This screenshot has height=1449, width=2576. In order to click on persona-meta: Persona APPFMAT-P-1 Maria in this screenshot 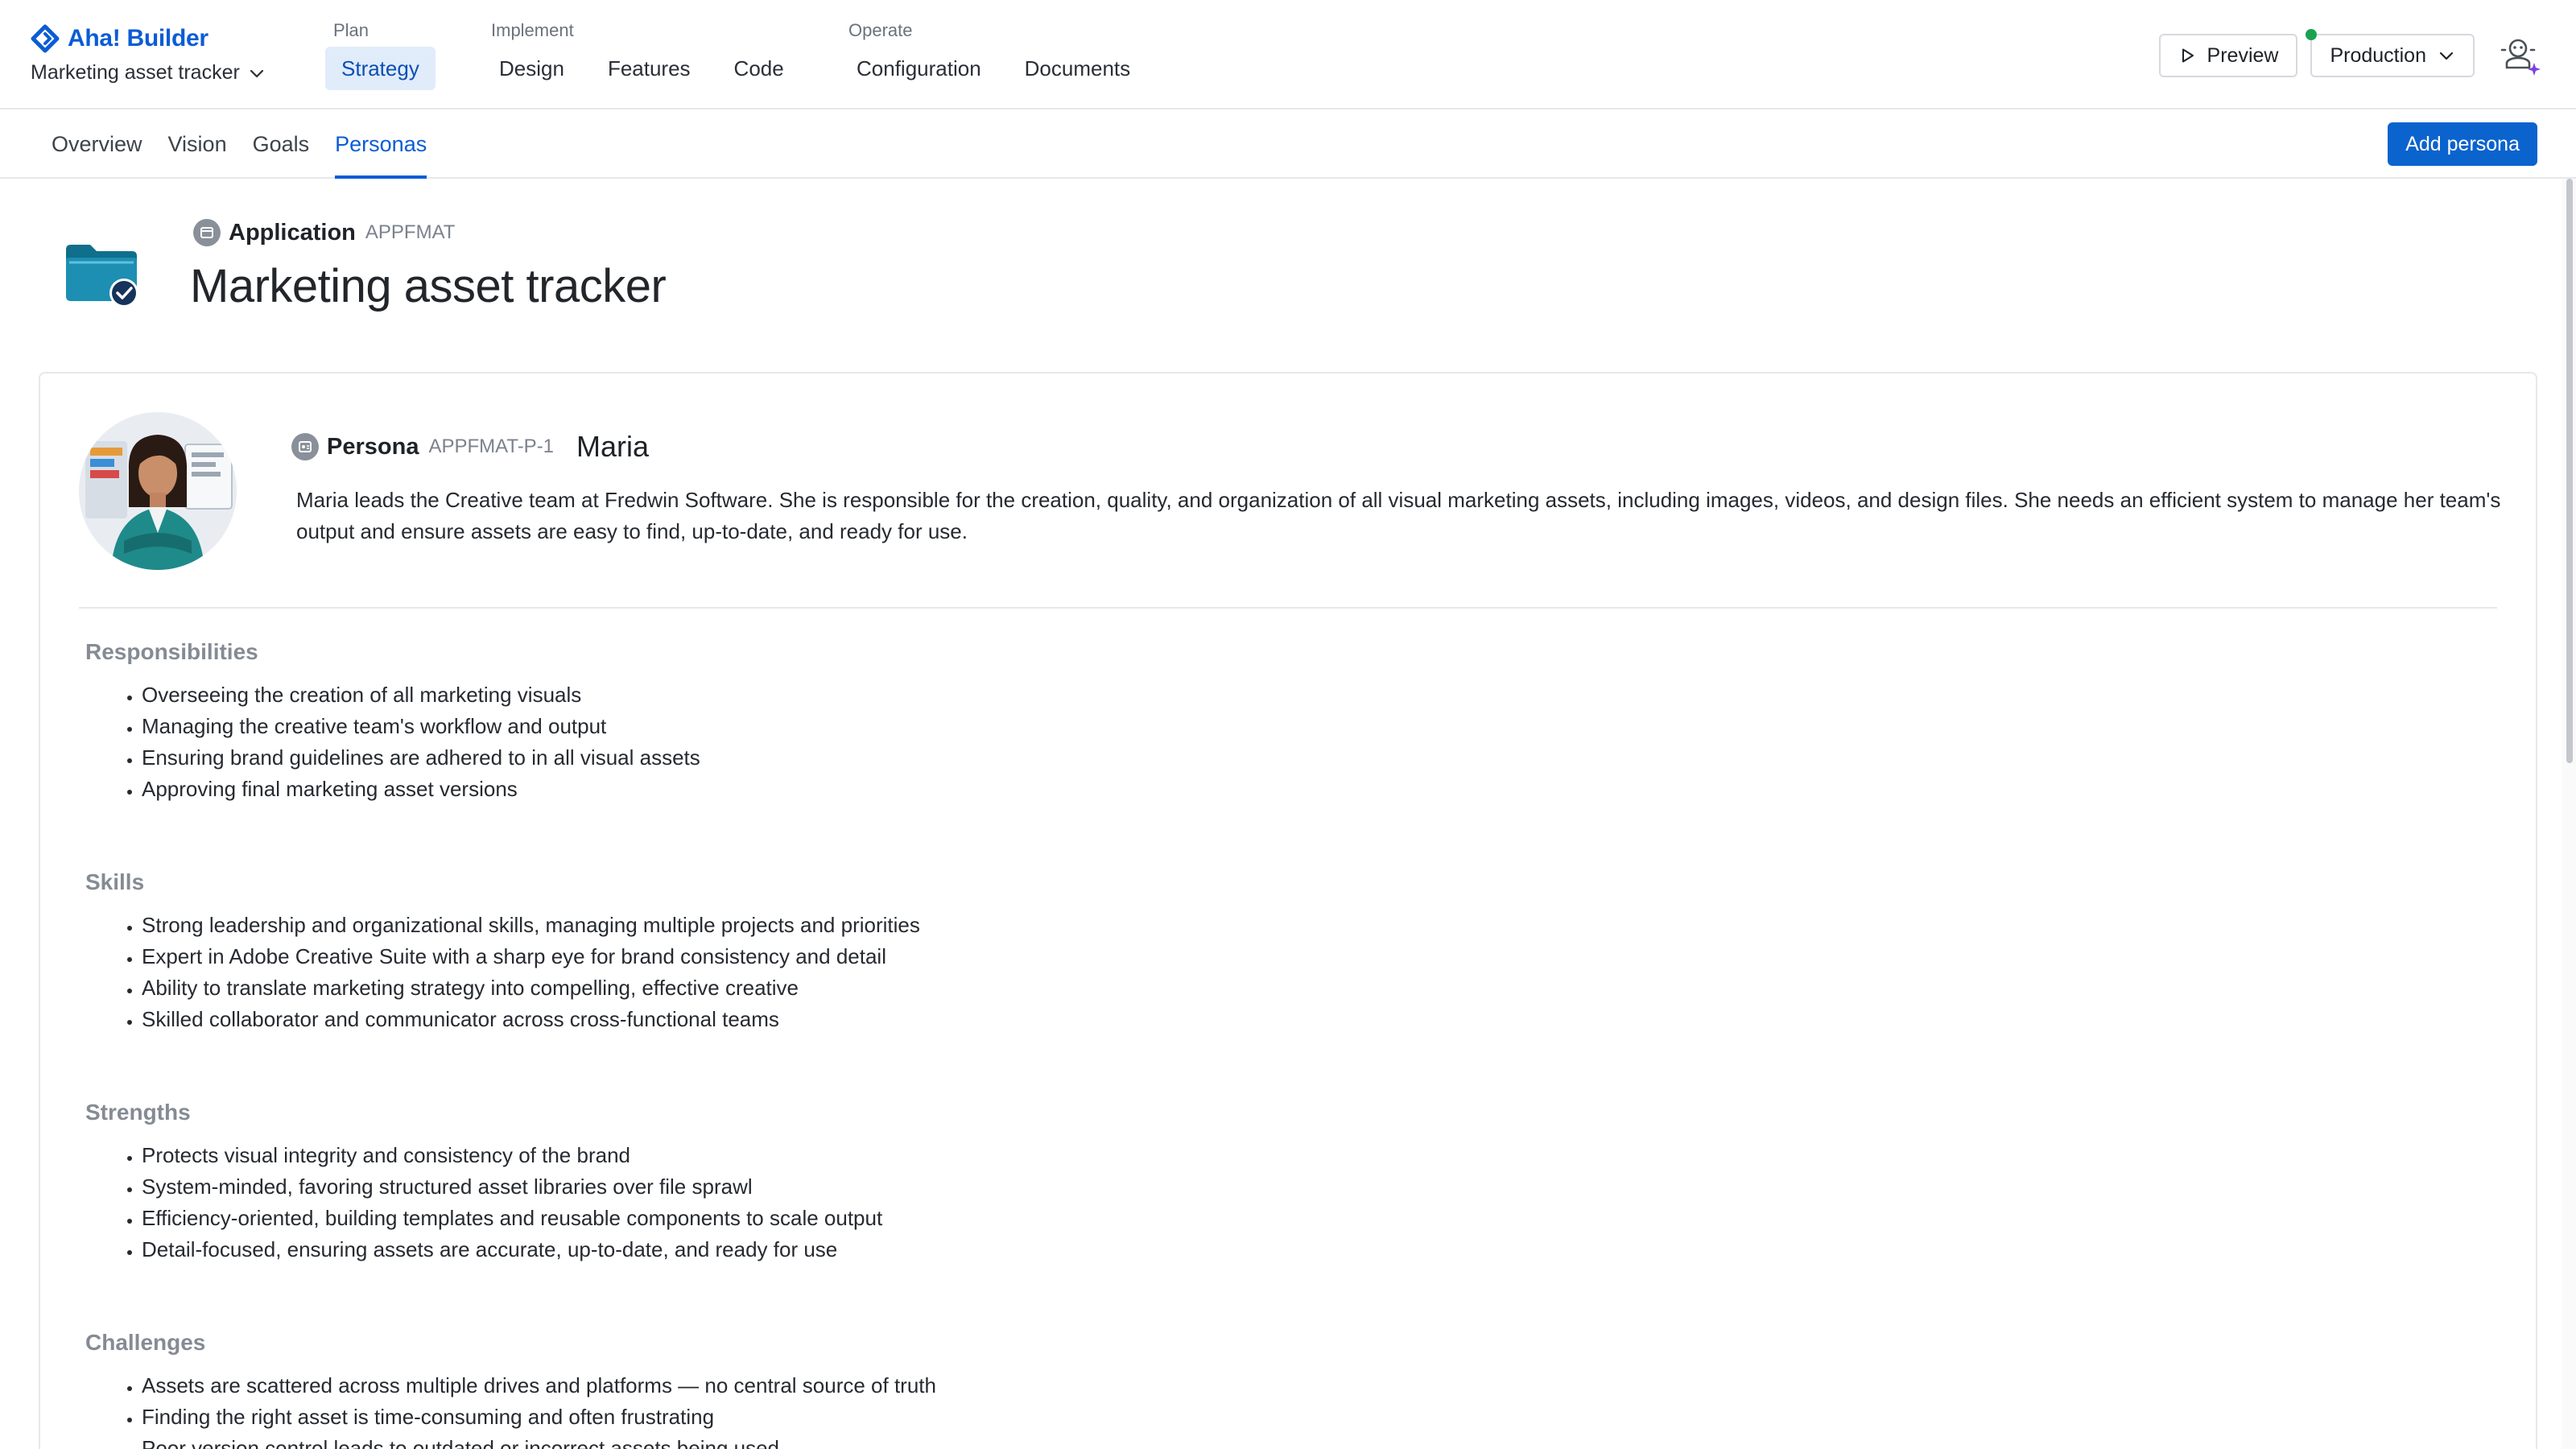, I will do `click(470, 447)`.